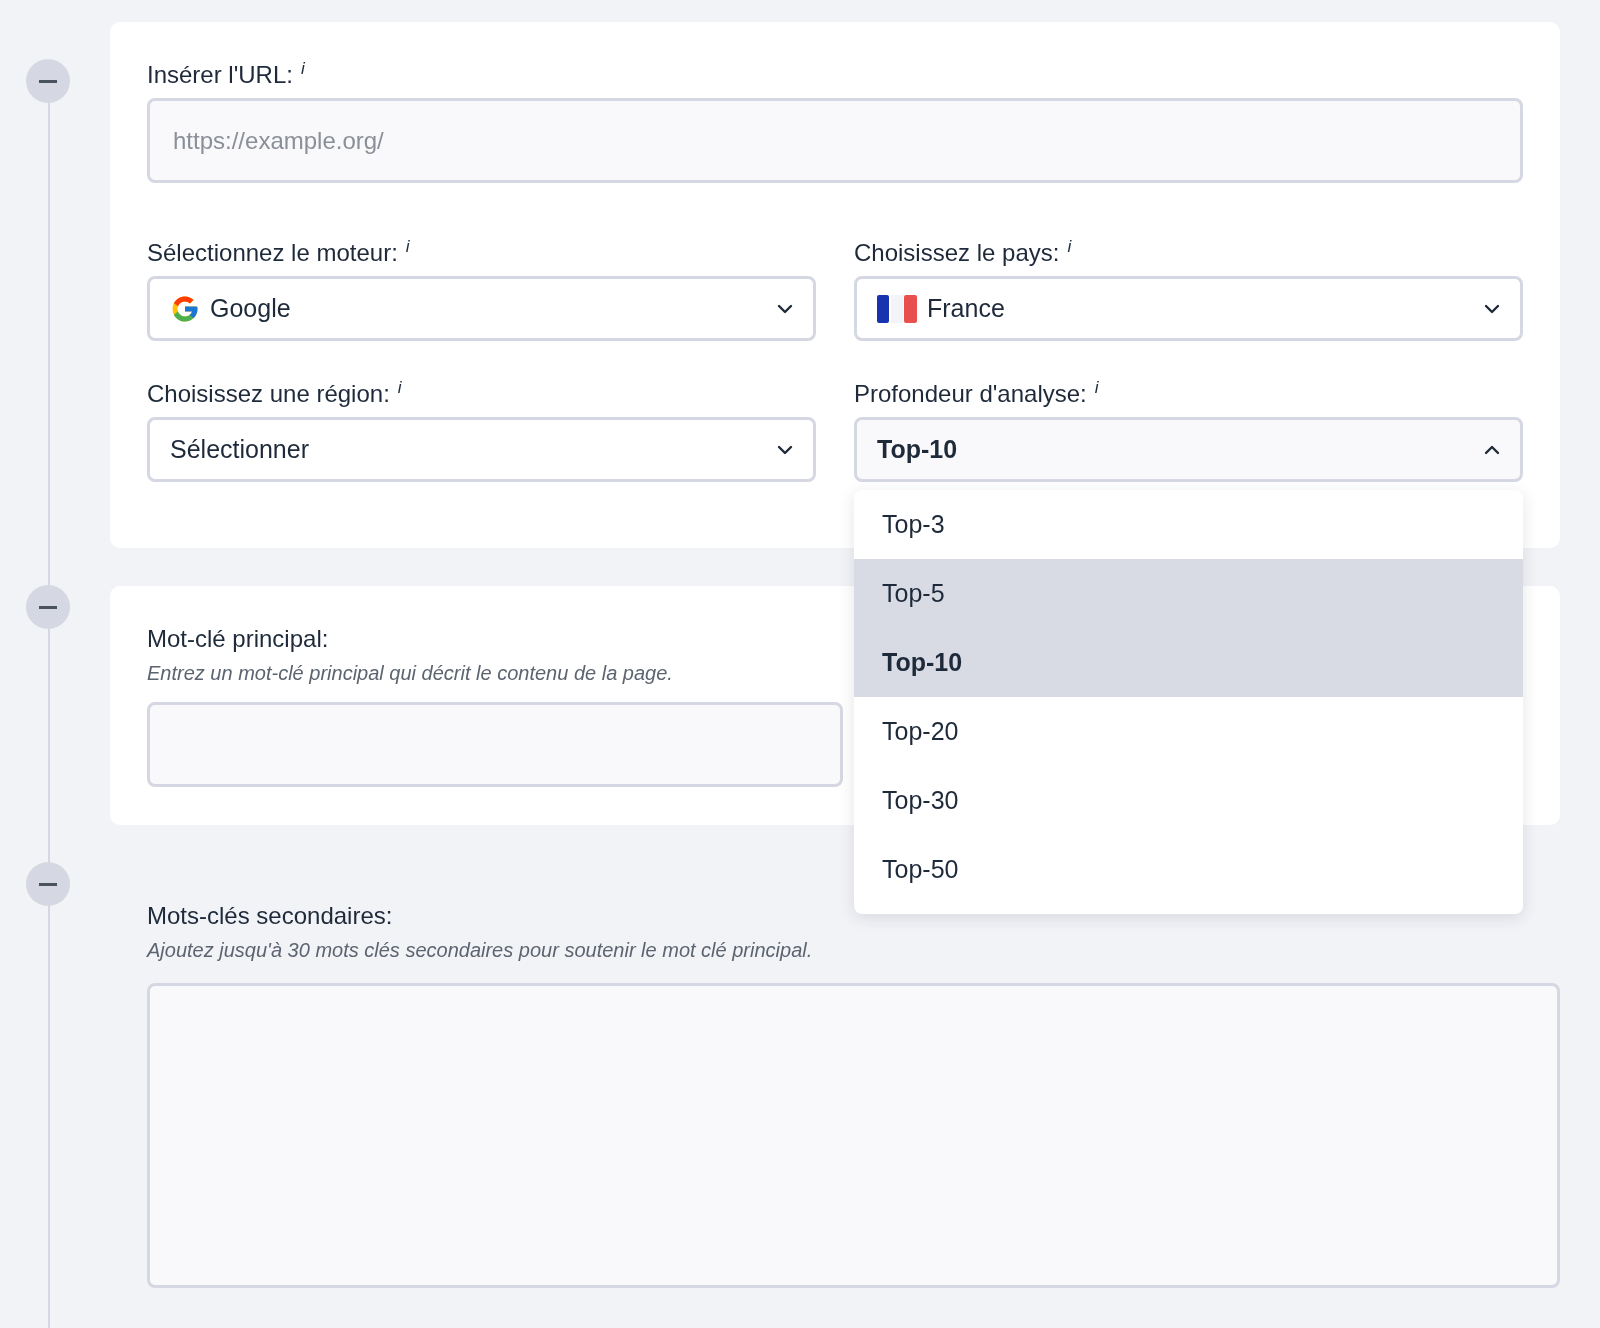 This screenshot has width=1600, height=1328. Describe the element at coordinates (1492, 449) in the screenshot. I see `chevron-up-icon` at that location.